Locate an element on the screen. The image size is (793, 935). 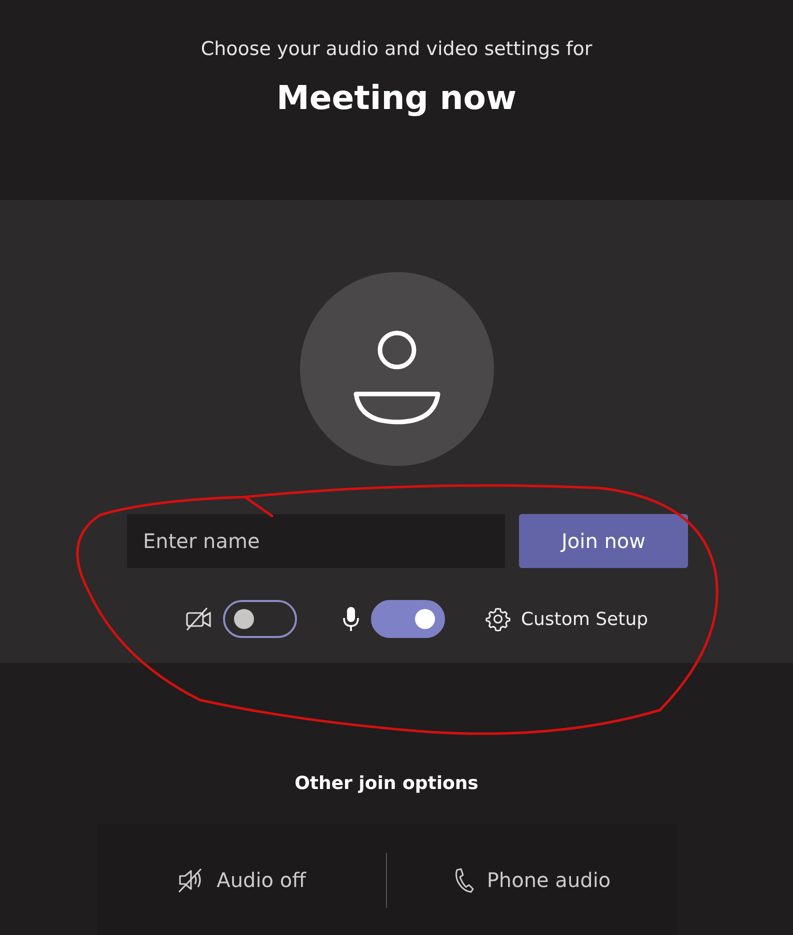
avatar-icon is located at coordinates (397, 369).